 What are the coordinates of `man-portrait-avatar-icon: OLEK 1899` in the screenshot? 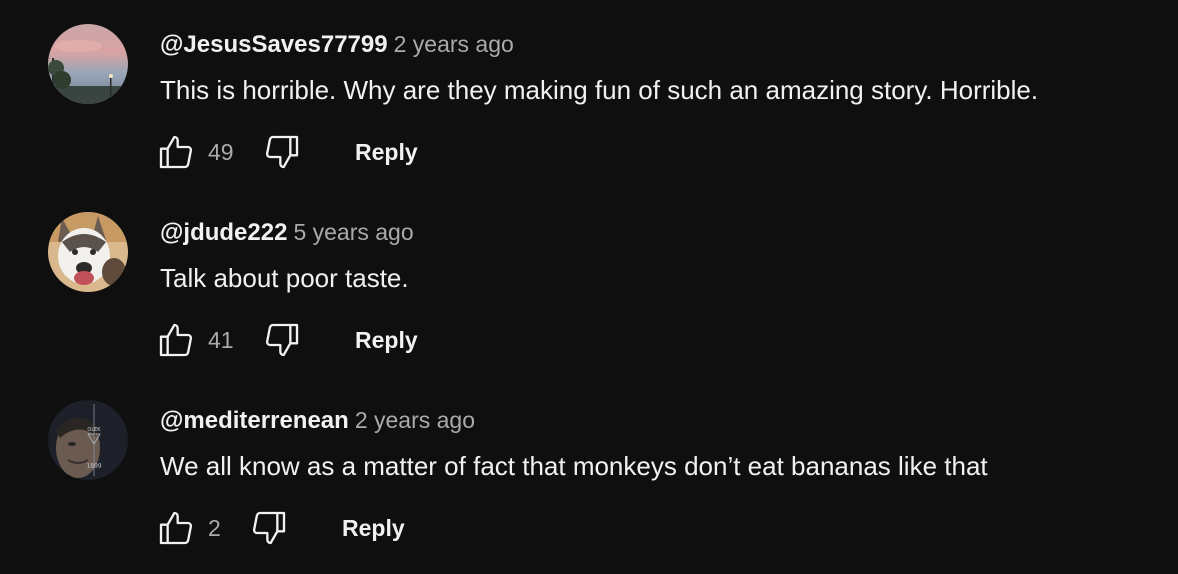 It's located at (88, 440).